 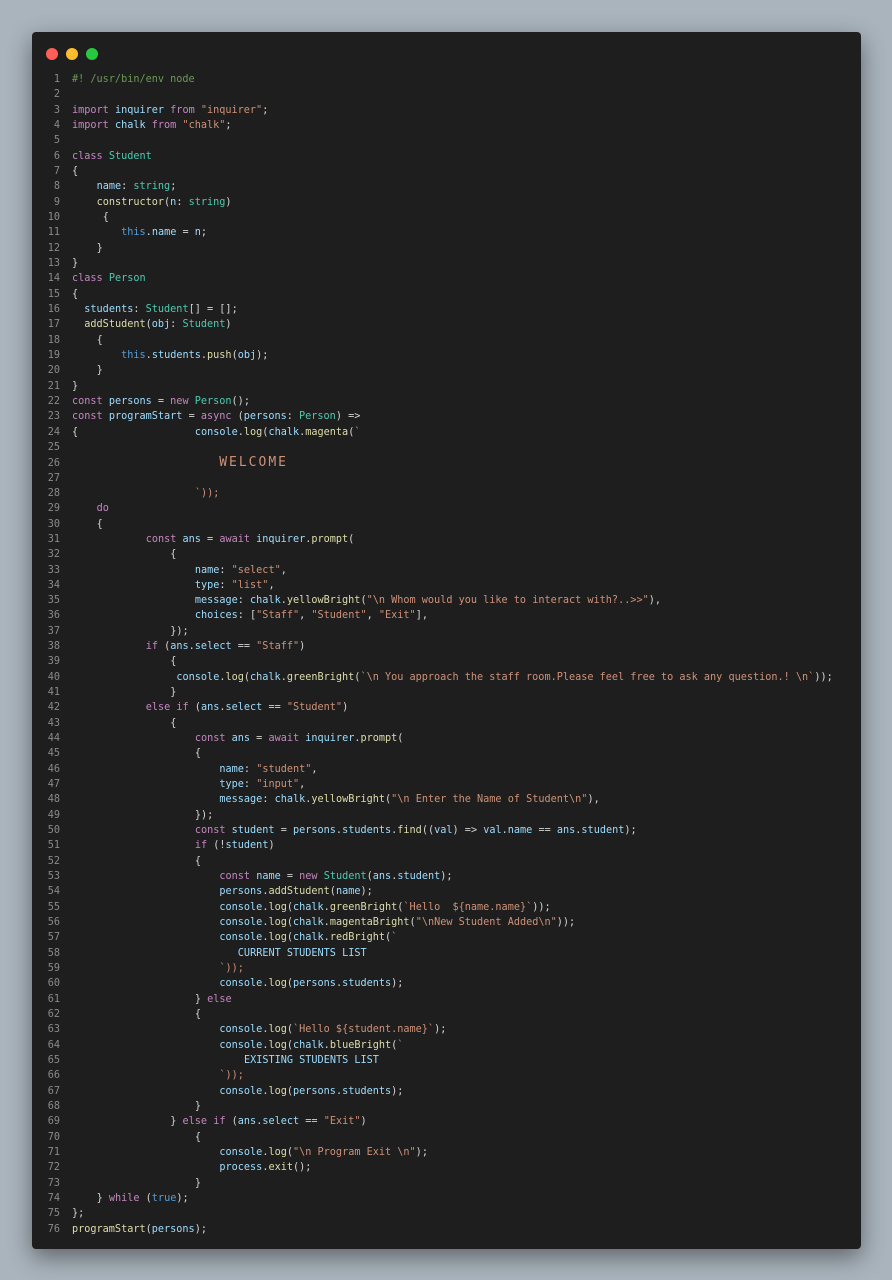 What do you see at coordinates (136, 187) in the screenshot?
I see `code-text: name: string;` at bounding box center [136, 187].